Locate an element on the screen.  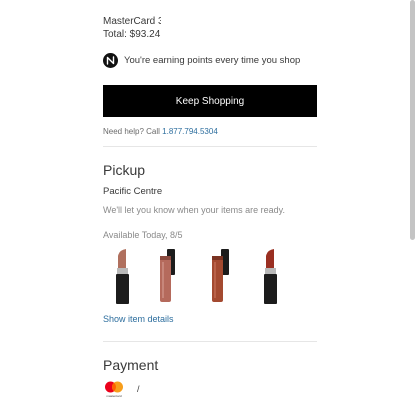
pickup-items is located at coordinates (210, 277).